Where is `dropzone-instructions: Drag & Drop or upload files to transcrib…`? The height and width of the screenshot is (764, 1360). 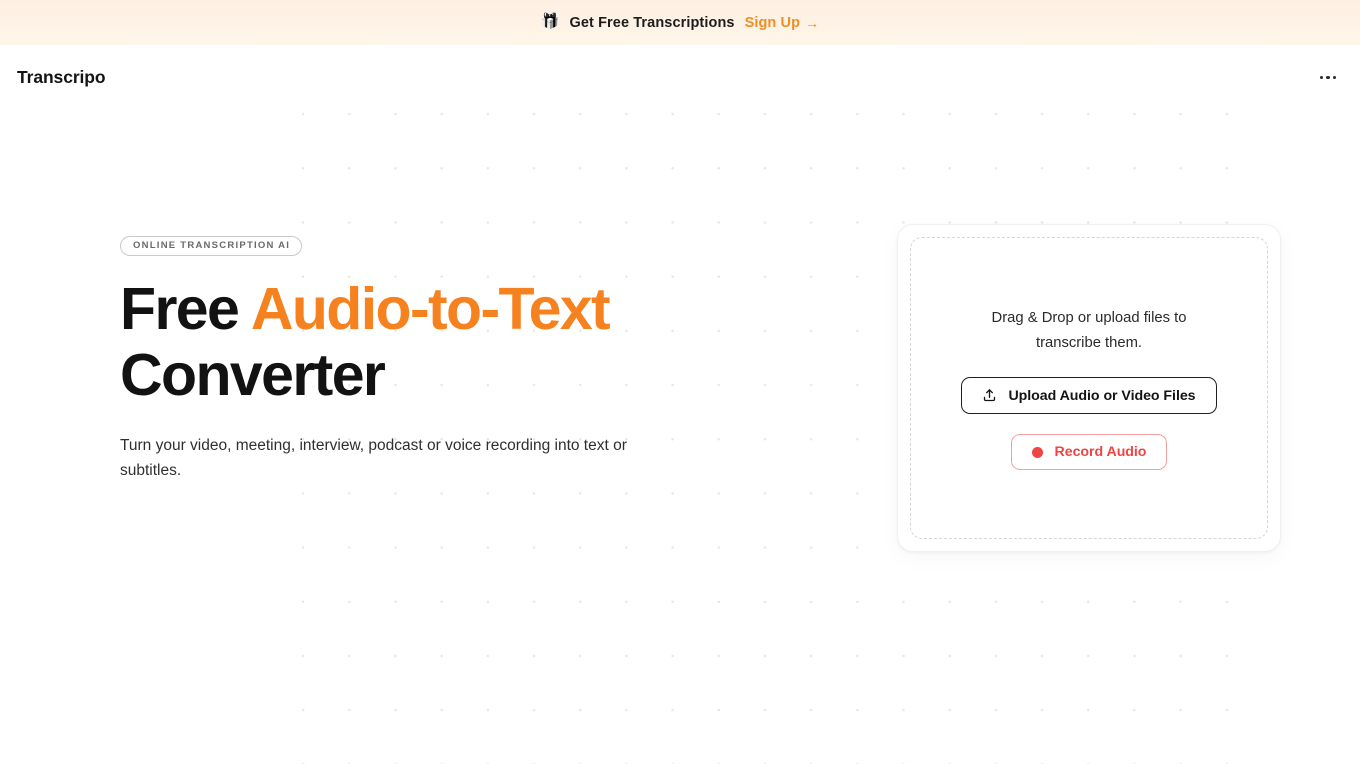
dropzone-instructions: Drag & Drop or upload files to transcrib… is located at coordinates (1089, 330).